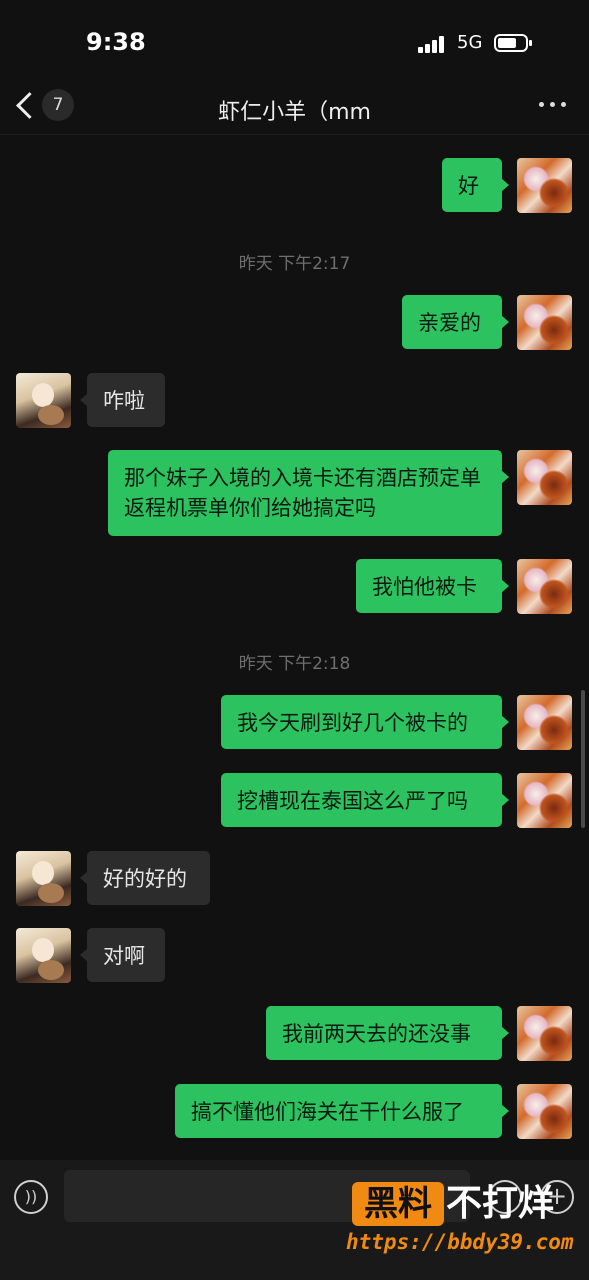 Image resolution: width=589 pixels, height=1280 pixels. Describe the element at coordinates (145, 878) in the screenshot. I see `message-bubble-received: 好的好的` at that location.